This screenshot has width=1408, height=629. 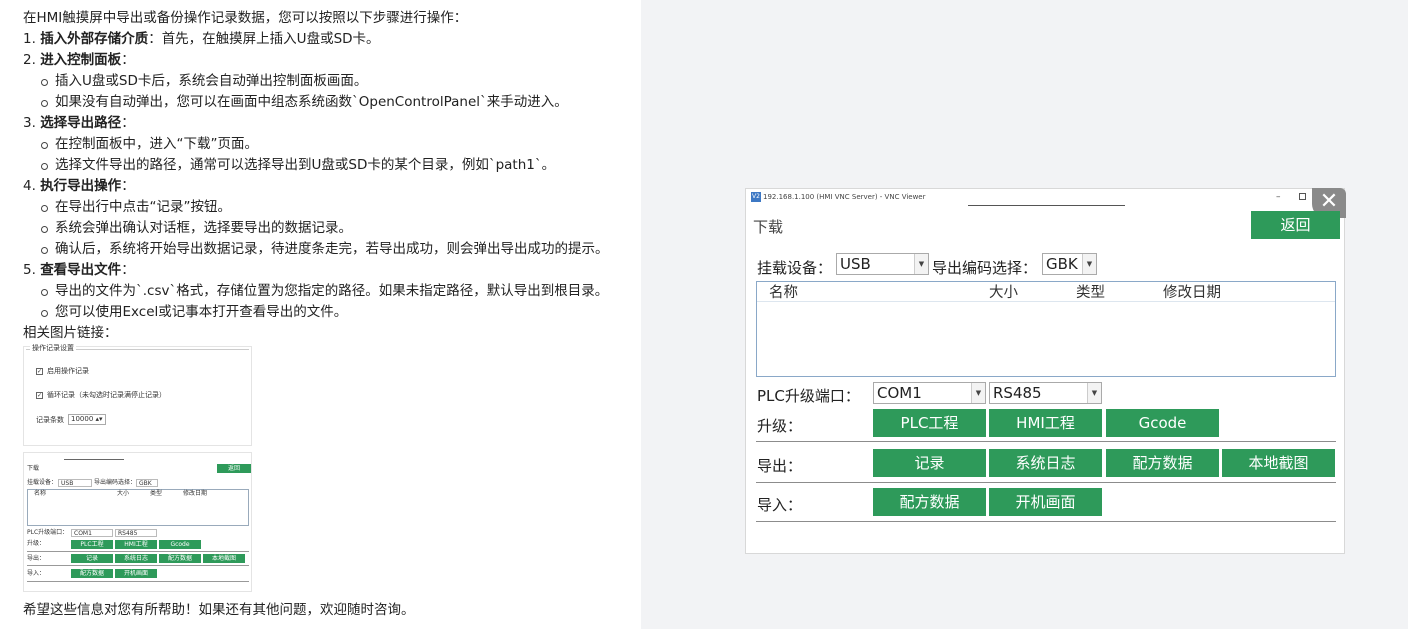 What do you see at coordinates (339, 228) in the screenshot?
I see `list-item: 系统会弹出确认对话框，选择要导出的数据记录。` at bounding box center [339, 228].